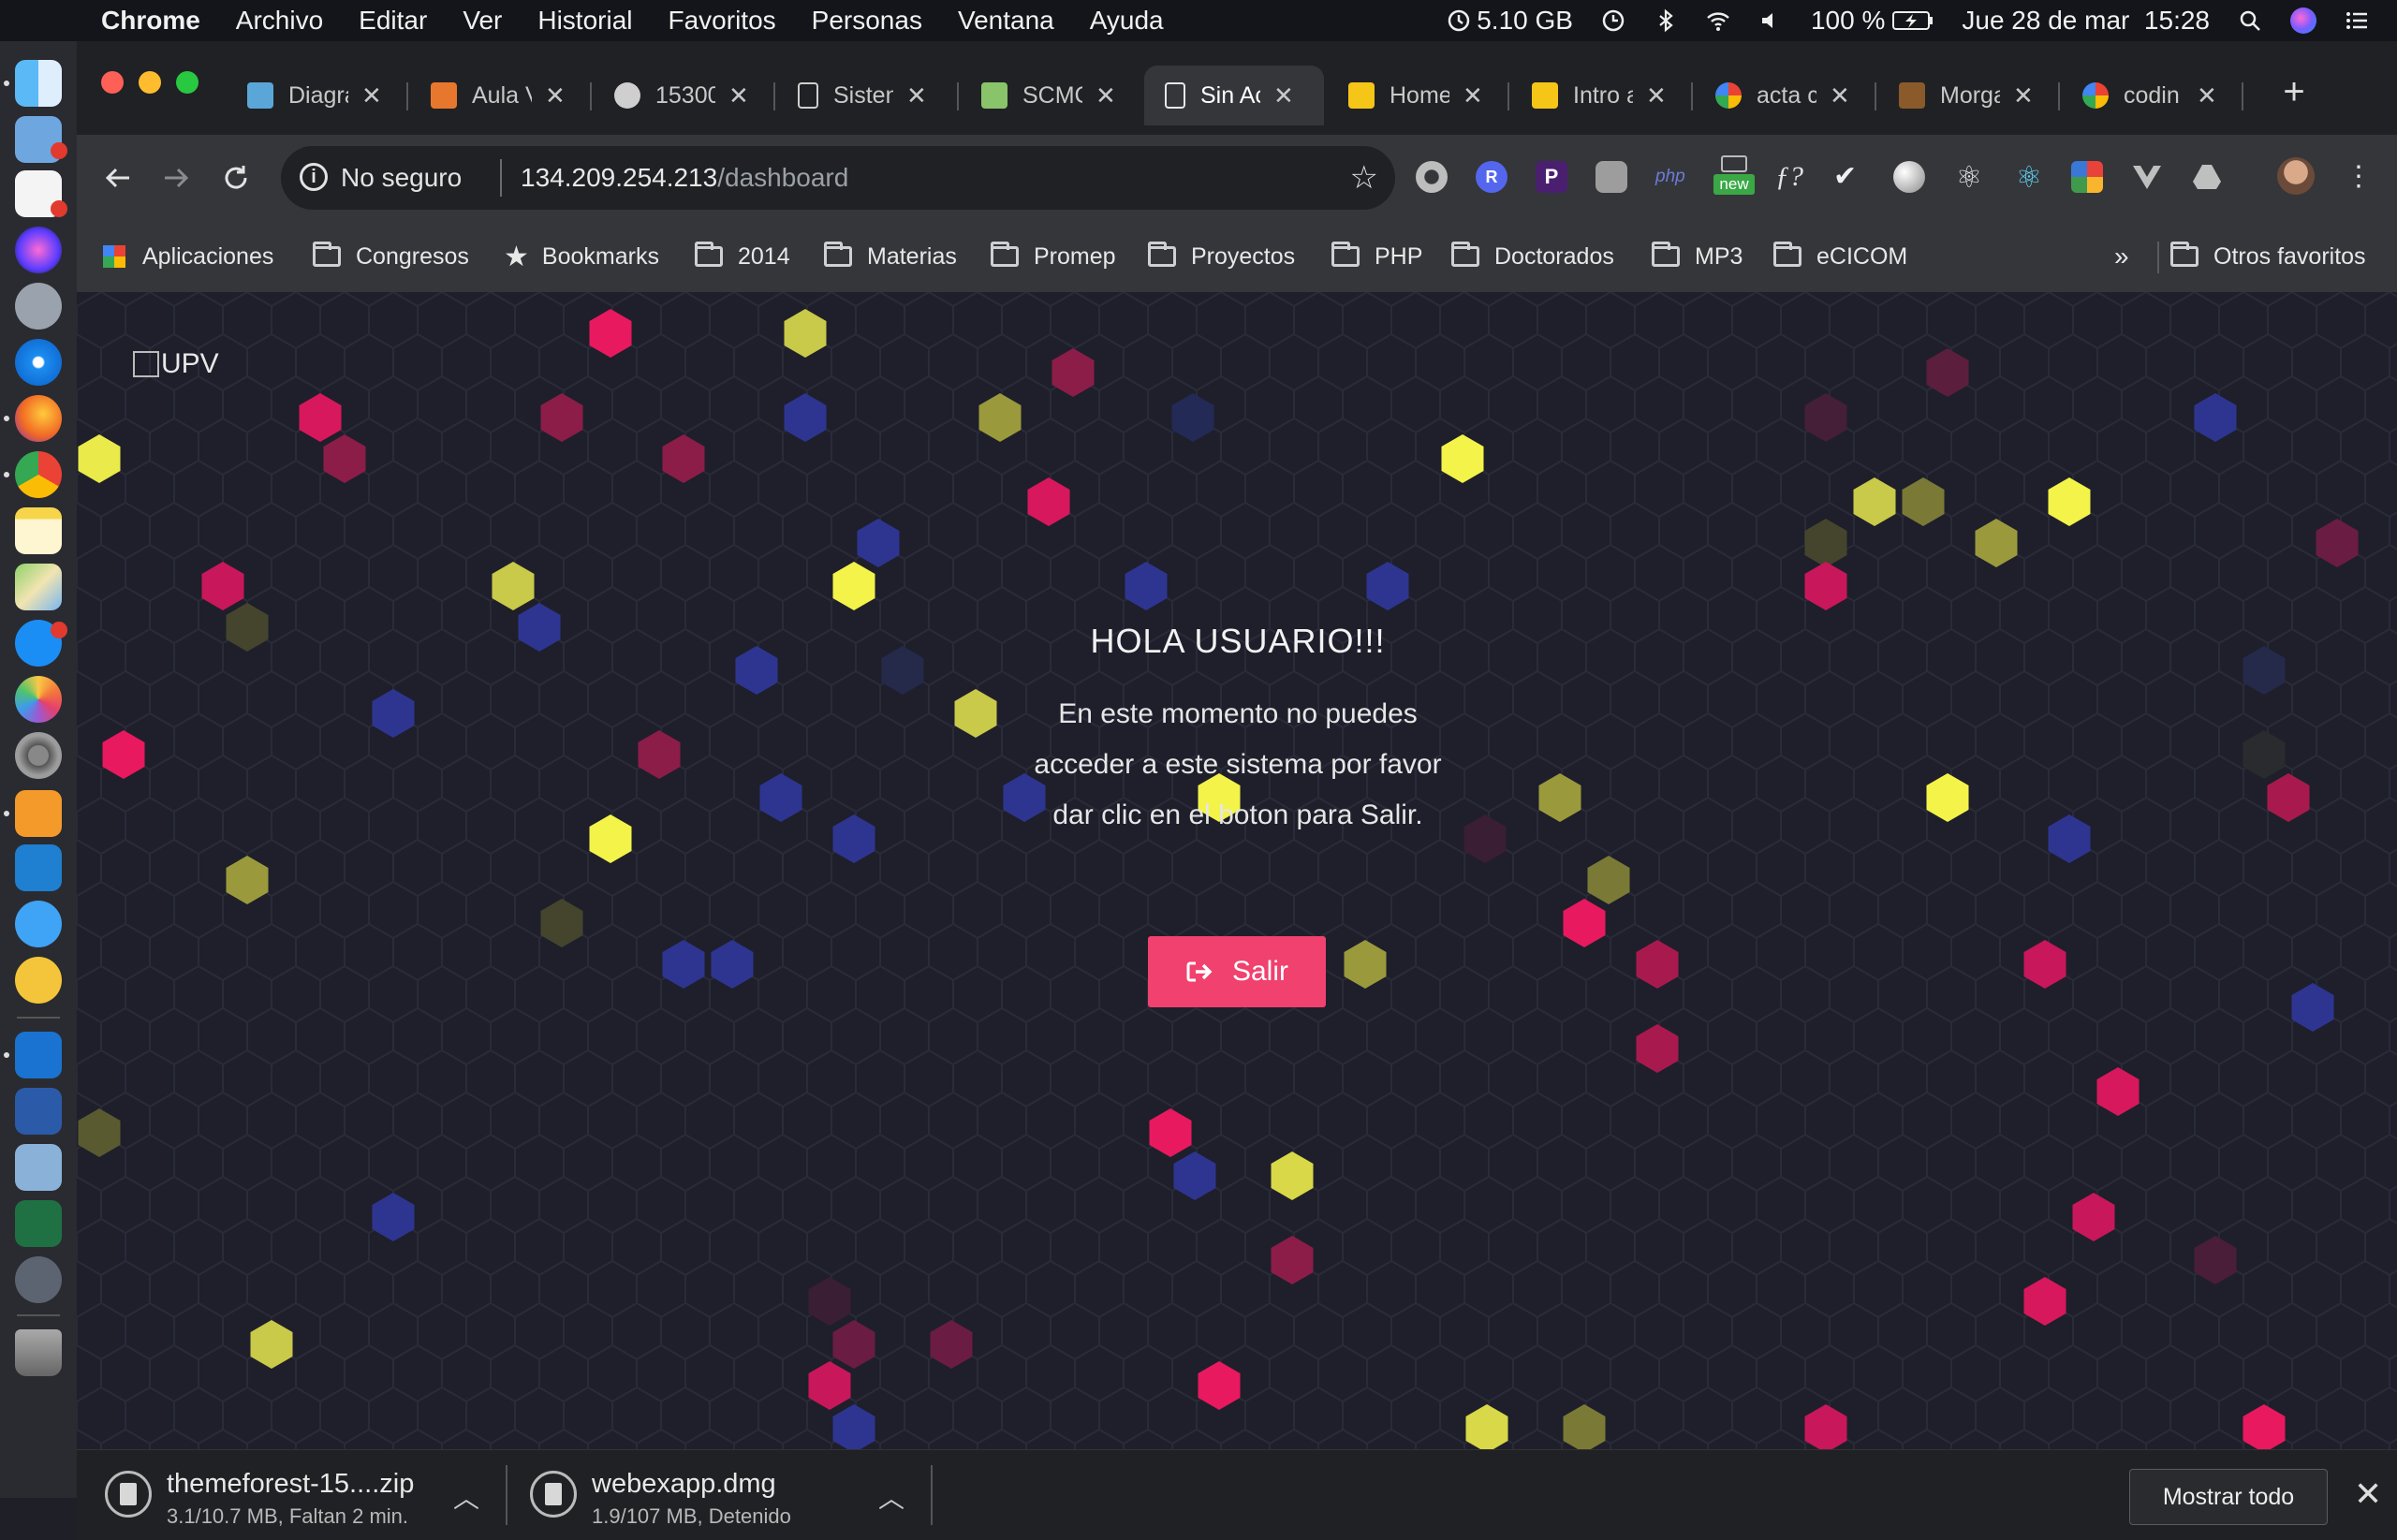 The width and height of the screenshot is (2397, 1540). I want to click on tab-diagrams: Diagra ✕, so click(315, 95).